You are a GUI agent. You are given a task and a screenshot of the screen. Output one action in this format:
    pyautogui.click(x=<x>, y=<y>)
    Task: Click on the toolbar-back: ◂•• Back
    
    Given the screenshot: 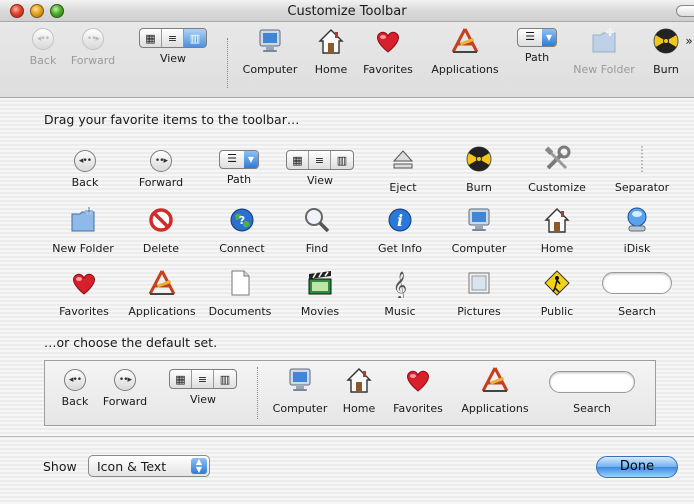 What is the action you would take?
    pyautogui.click(x=43, y=47)
    